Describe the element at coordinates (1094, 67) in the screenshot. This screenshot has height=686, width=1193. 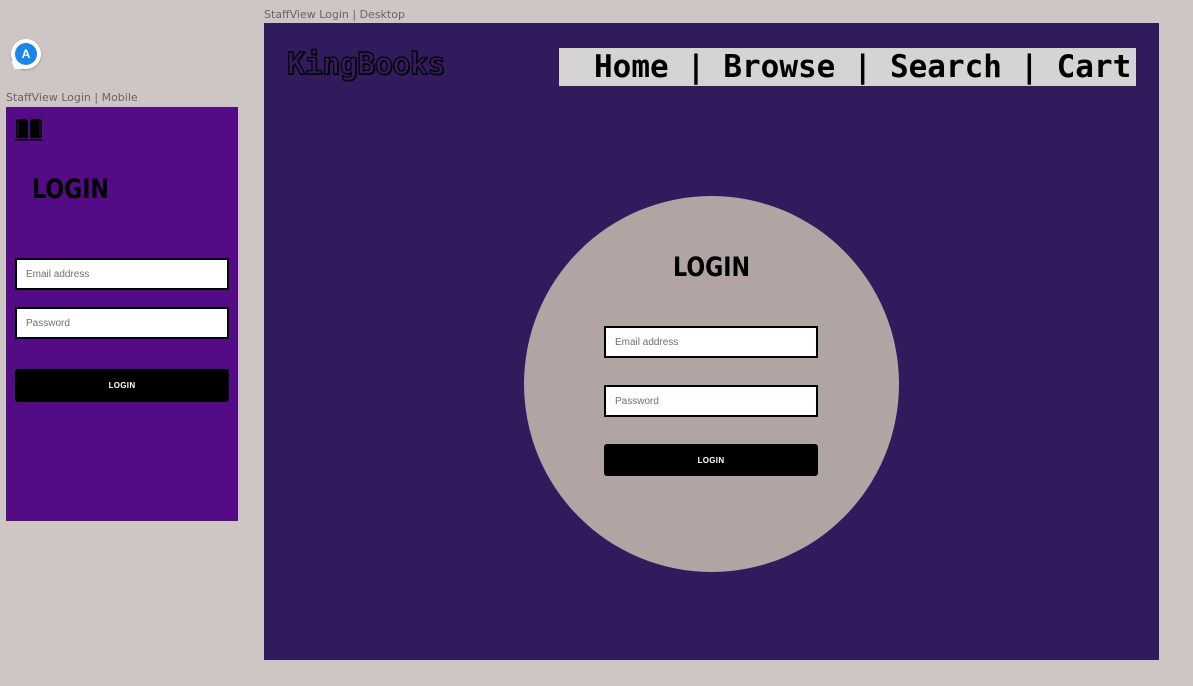
I see `nav-cart-link: Cart` at that location.